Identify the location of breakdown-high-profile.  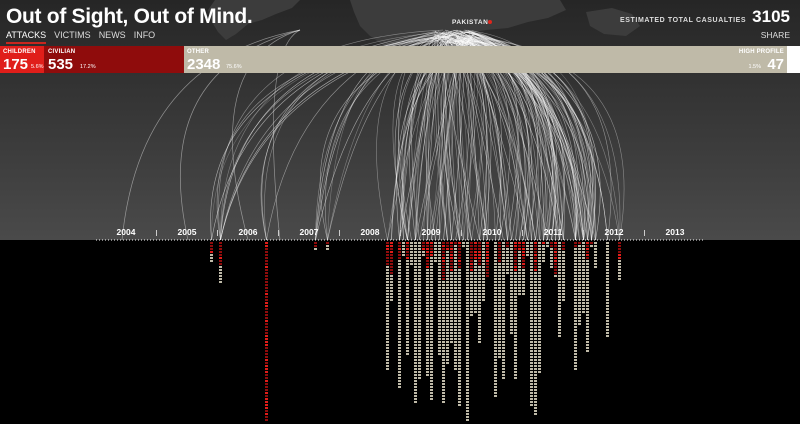
(793, 59).